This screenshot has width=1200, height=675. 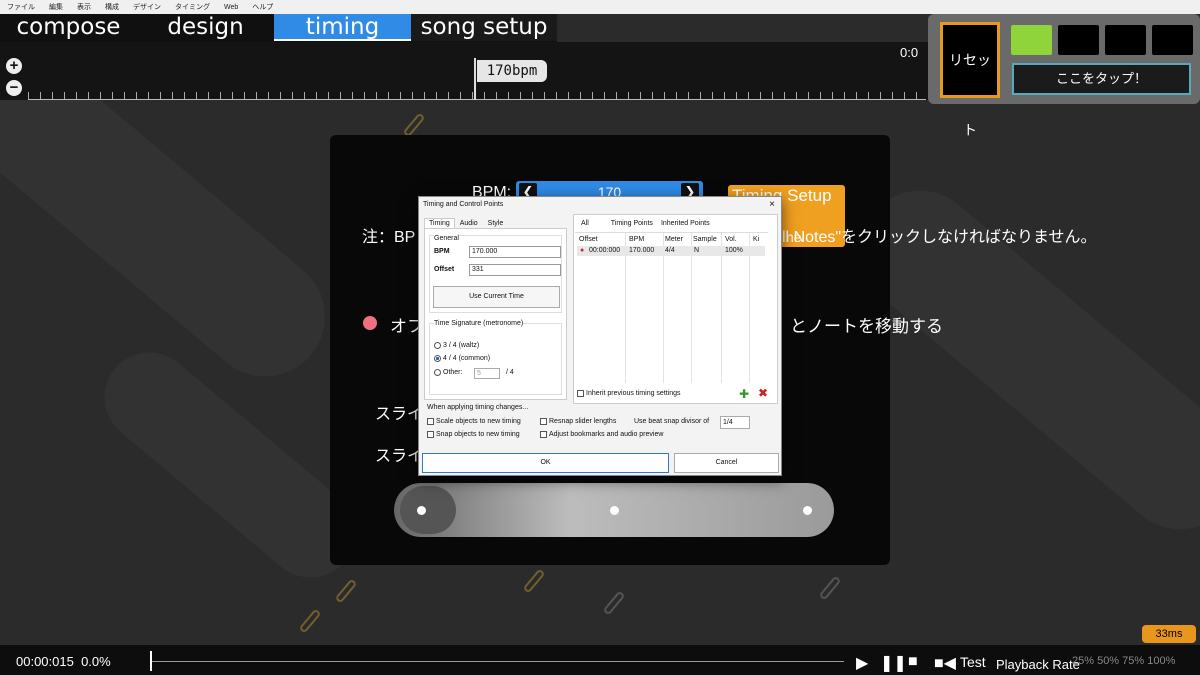 I want to click on row-sample: N, so click(x=697, y=250).